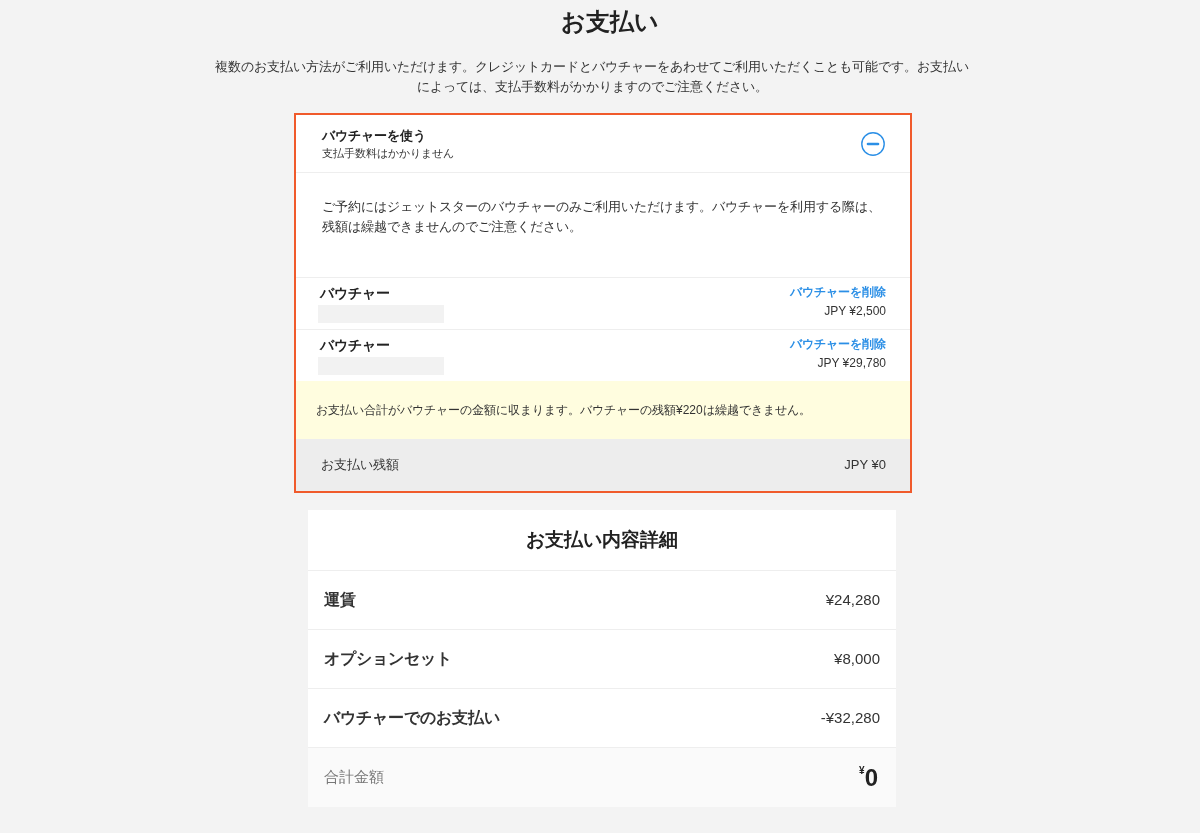 The height and width of the screenshot is (833, 1200). What do you see at coordinates (592, 87) in the screenshot?
I see `description-text: によっては、支払手数料がかかりますのでご注意ください。` at bounding box center [592, 87].